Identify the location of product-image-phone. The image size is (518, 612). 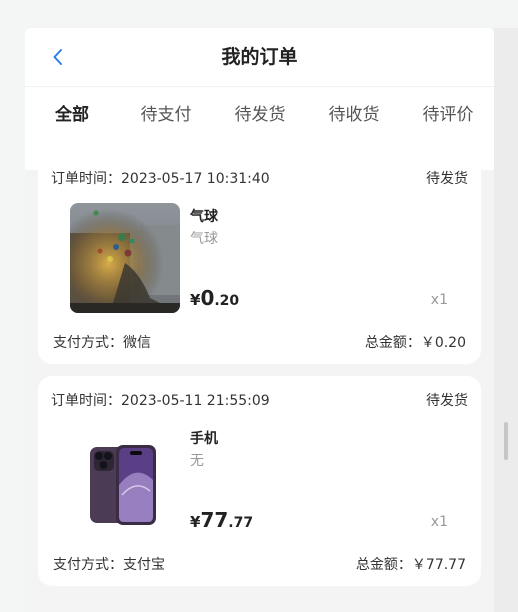
(125, 480).